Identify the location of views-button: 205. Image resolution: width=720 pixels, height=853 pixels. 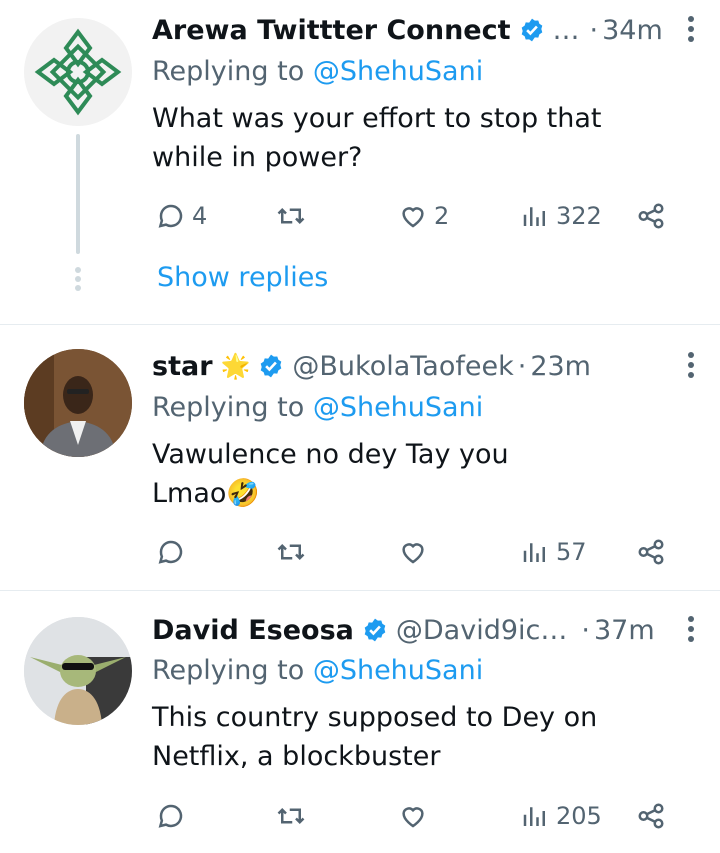
(561, 816).